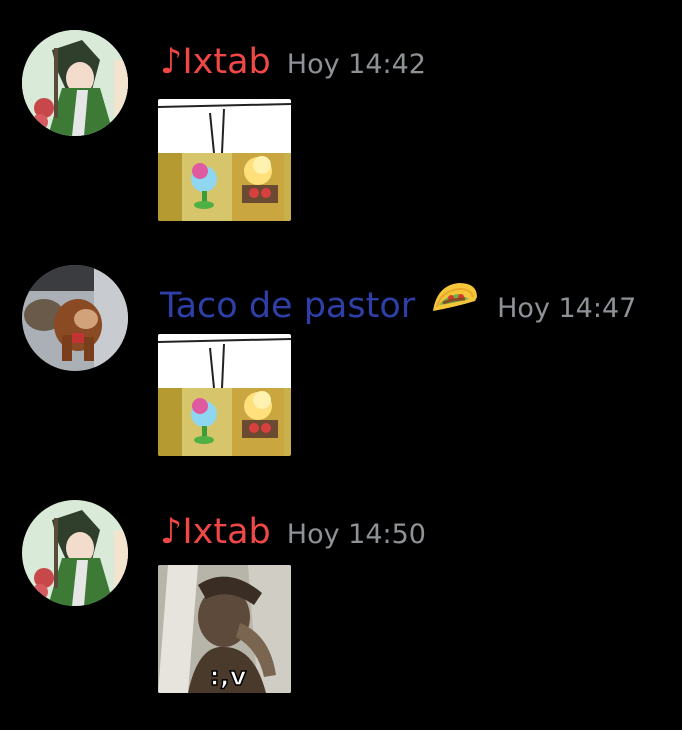 The height and width of the screenshot is (730, 682). I want to click on meme-caption: :,v, so click(227, 677).